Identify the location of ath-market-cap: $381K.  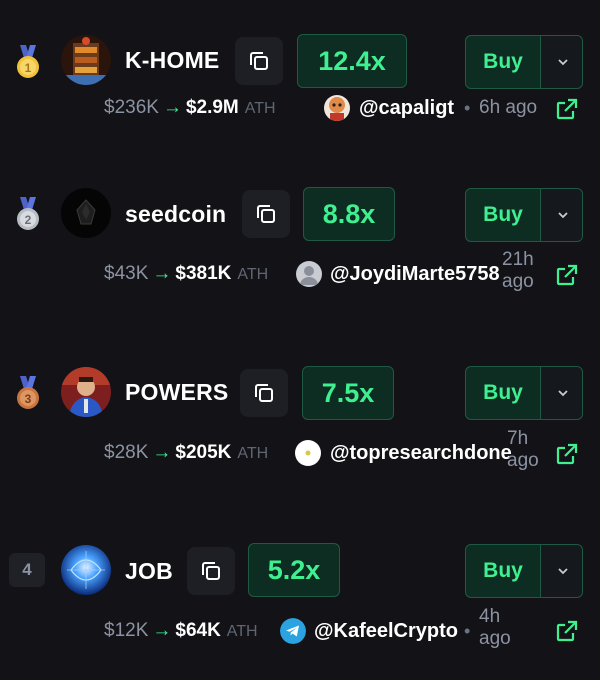
(203, 273).